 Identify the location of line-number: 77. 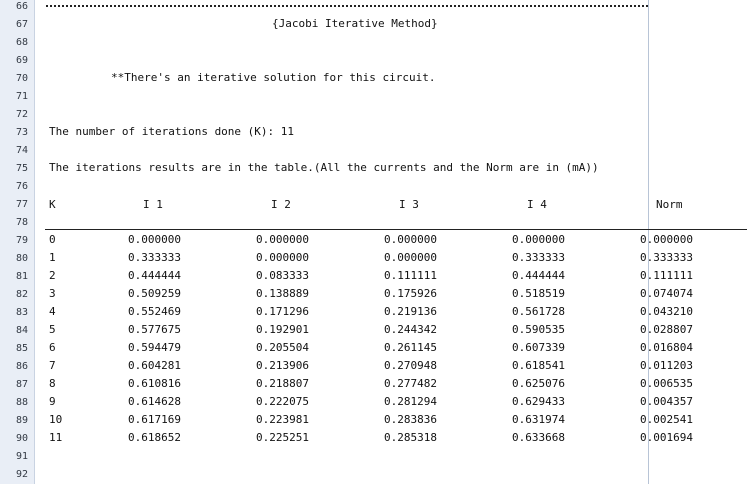
(21, 204).